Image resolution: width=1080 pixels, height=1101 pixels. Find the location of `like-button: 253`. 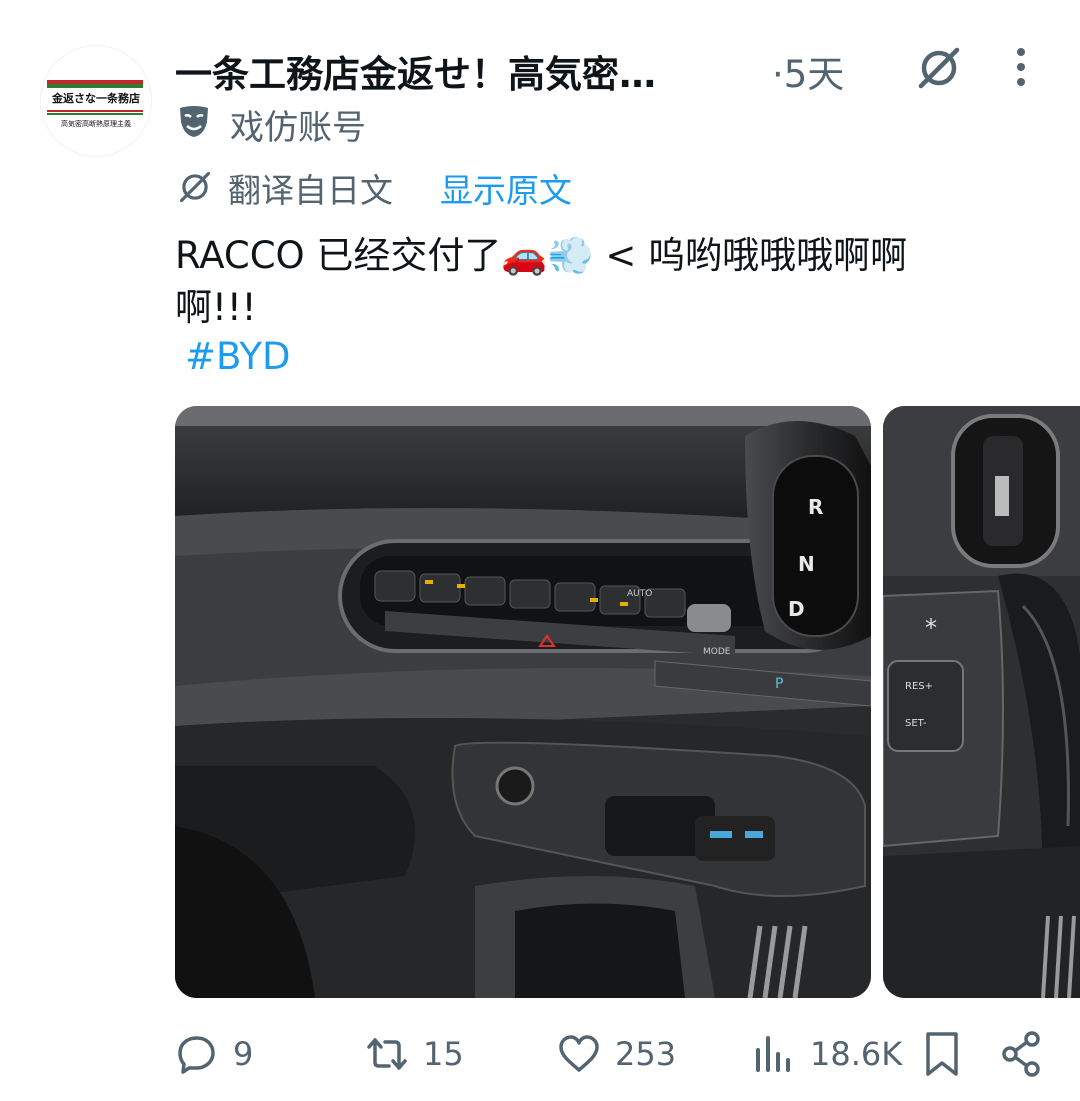

like-button: 253 is located at coordinates (616, 1054).